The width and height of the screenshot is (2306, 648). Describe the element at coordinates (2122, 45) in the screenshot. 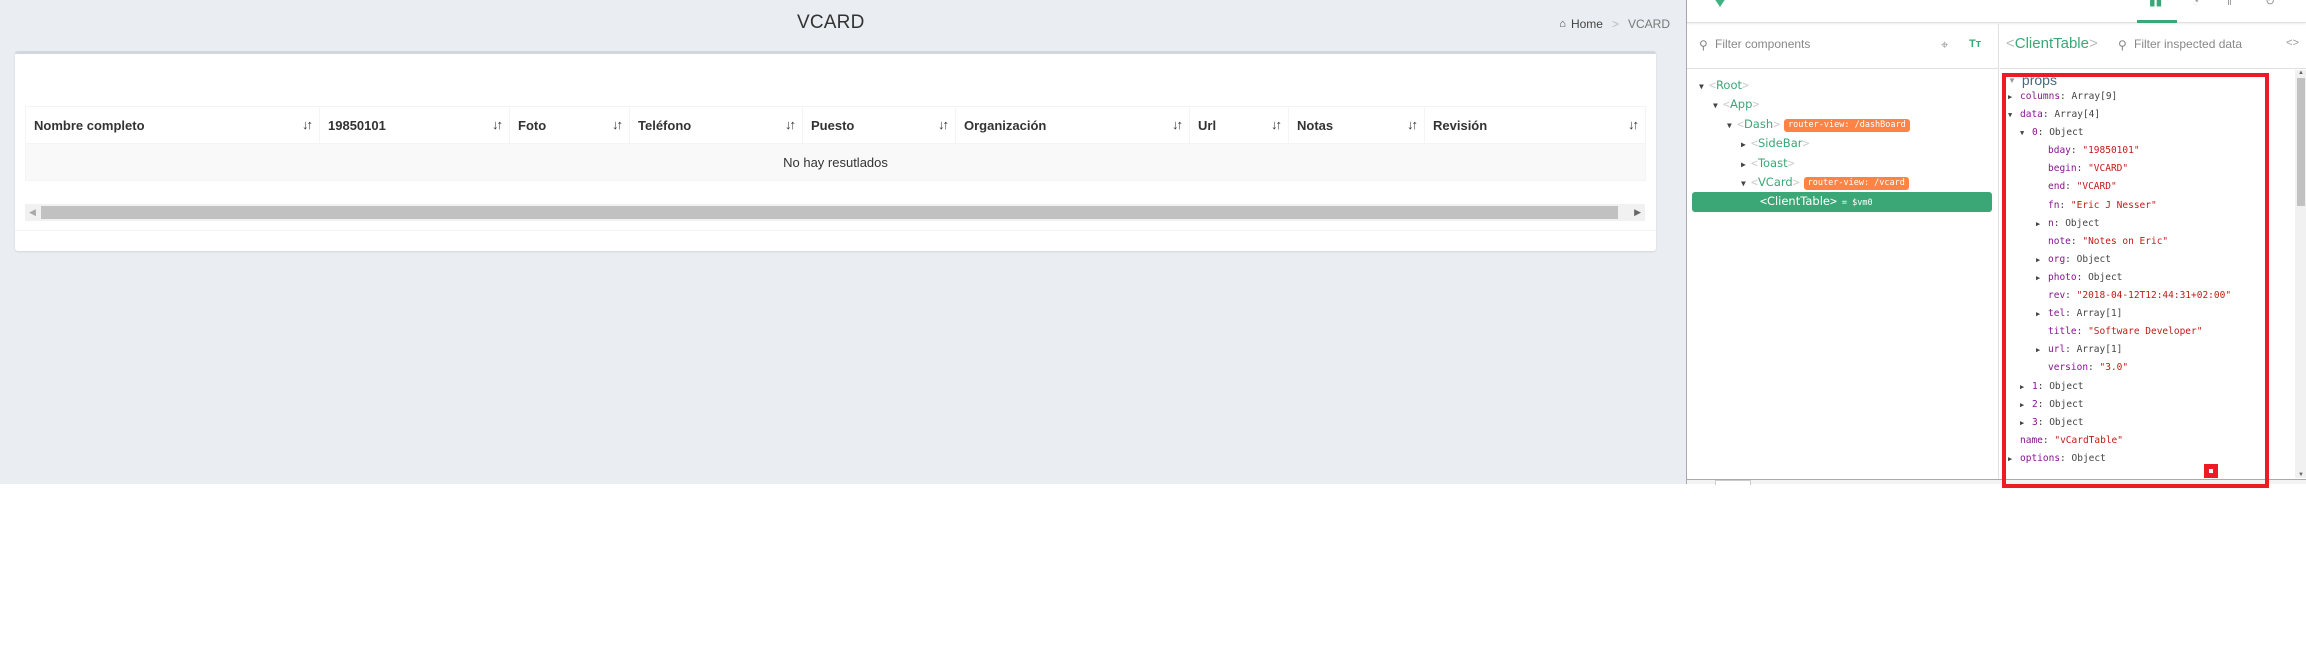

I see `search-icon: ⚲` at that location.